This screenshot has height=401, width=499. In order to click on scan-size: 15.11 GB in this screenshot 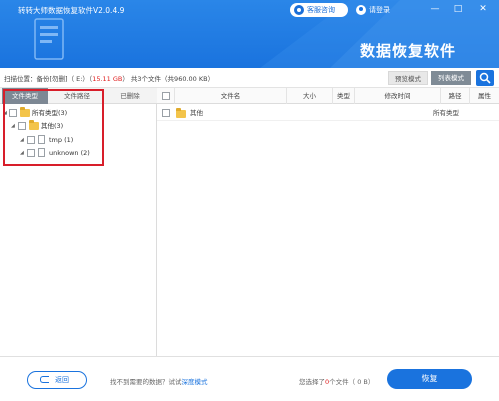, I will do `click(107, 79)`.